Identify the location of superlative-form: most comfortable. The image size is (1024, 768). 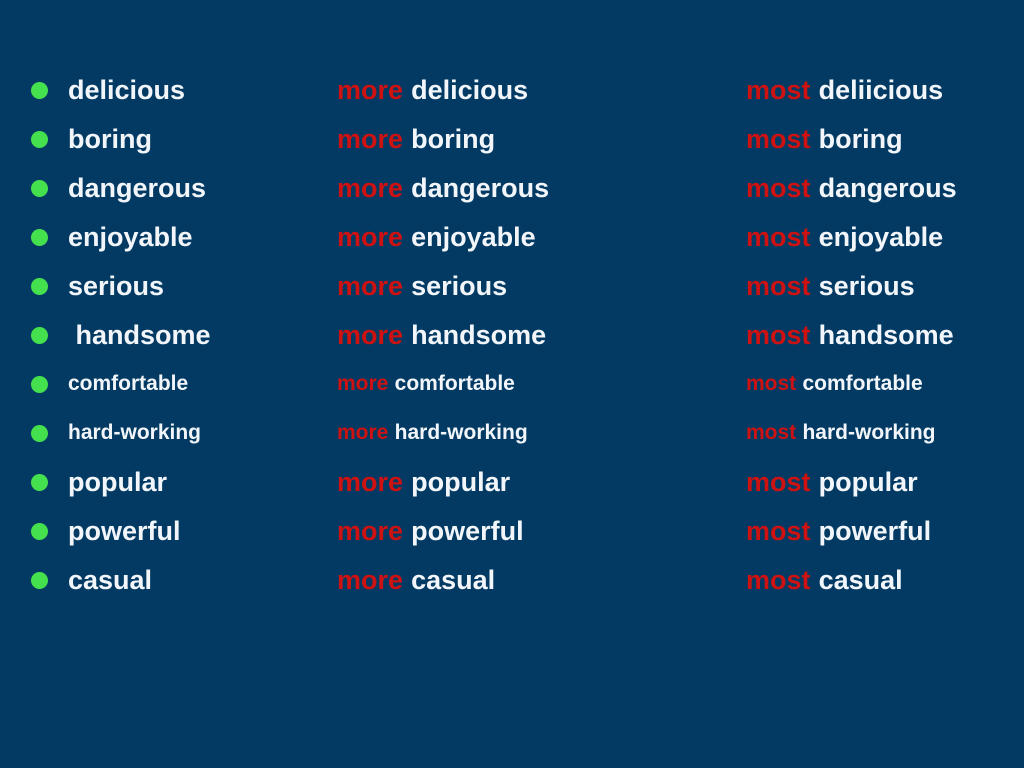
(834, 384).